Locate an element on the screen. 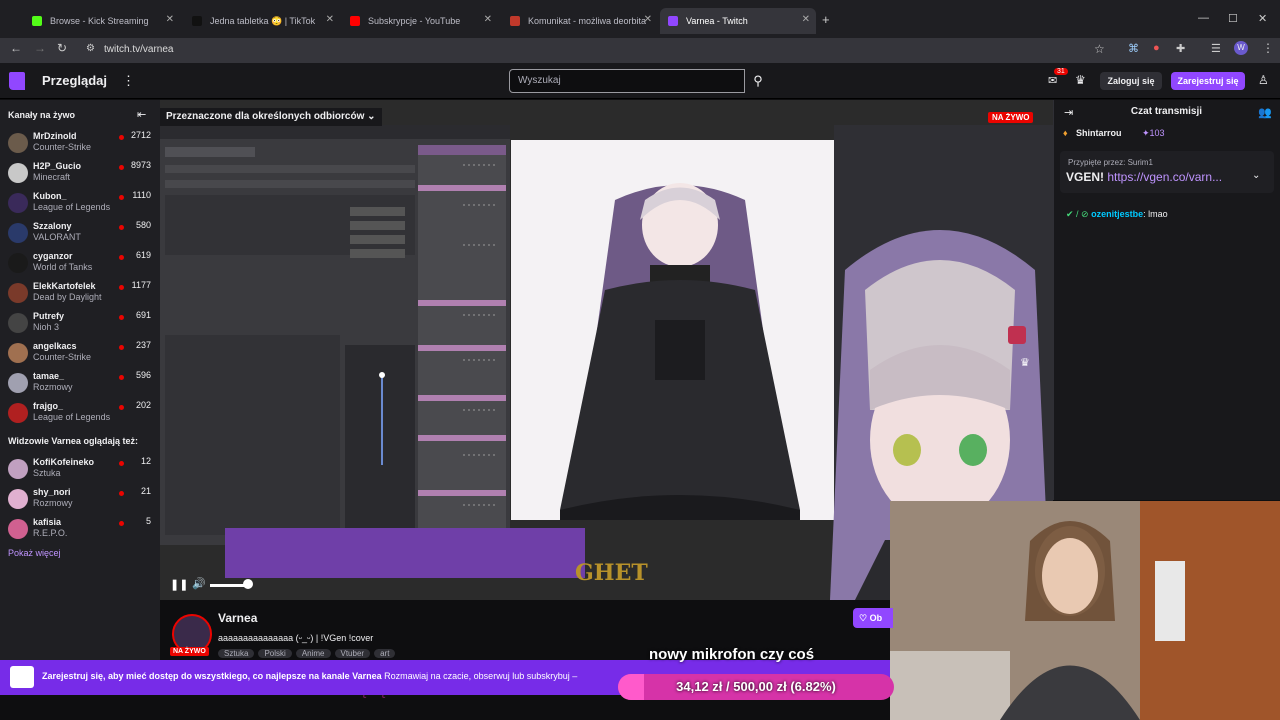 The height and width of the screenshot is (720, 1280). viewer-count: 580 is located at coordinates (143, 225).